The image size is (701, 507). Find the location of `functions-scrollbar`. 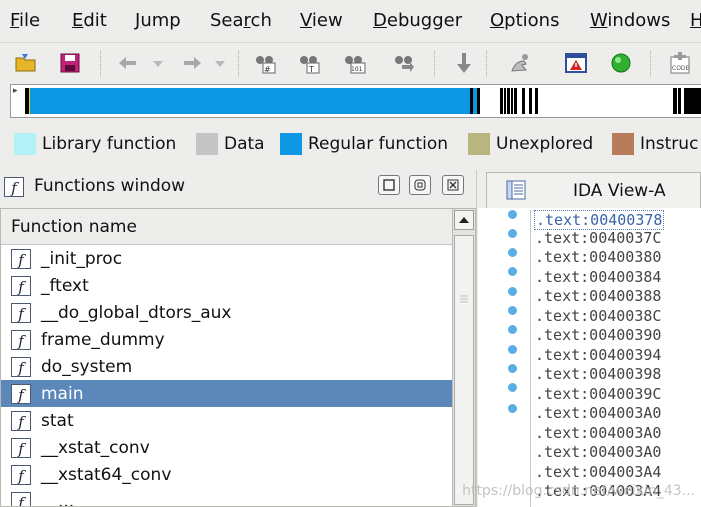

functions-scrollbar is located at coordinates (464, 357).